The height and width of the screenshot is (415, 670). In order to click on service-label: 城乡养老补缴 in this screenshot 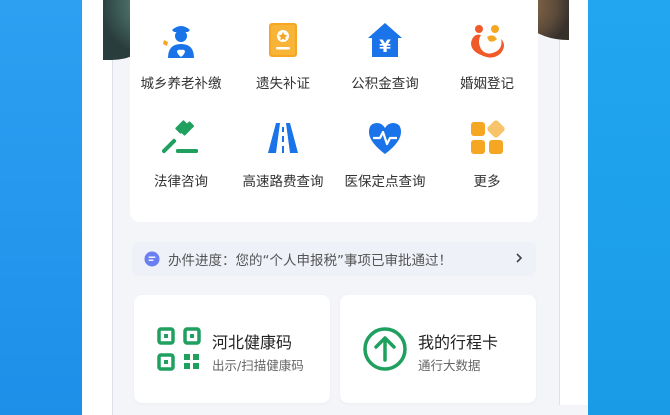, I will do `click(181, 84)`.